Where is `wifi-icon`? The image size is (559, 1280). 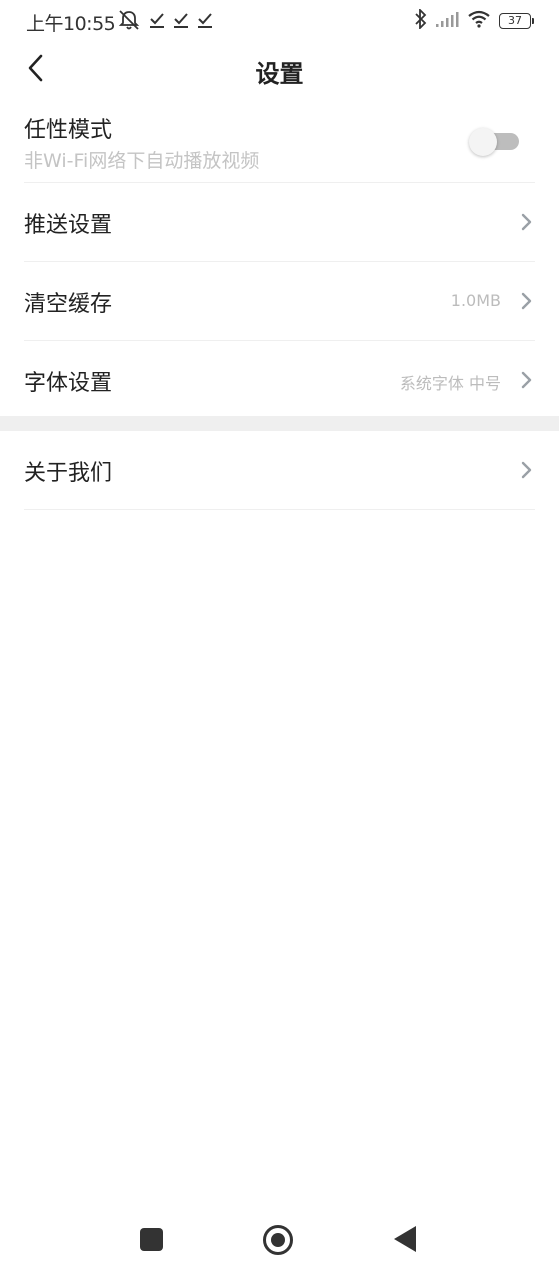 wifi-icon is located at coordinates (479, 21).